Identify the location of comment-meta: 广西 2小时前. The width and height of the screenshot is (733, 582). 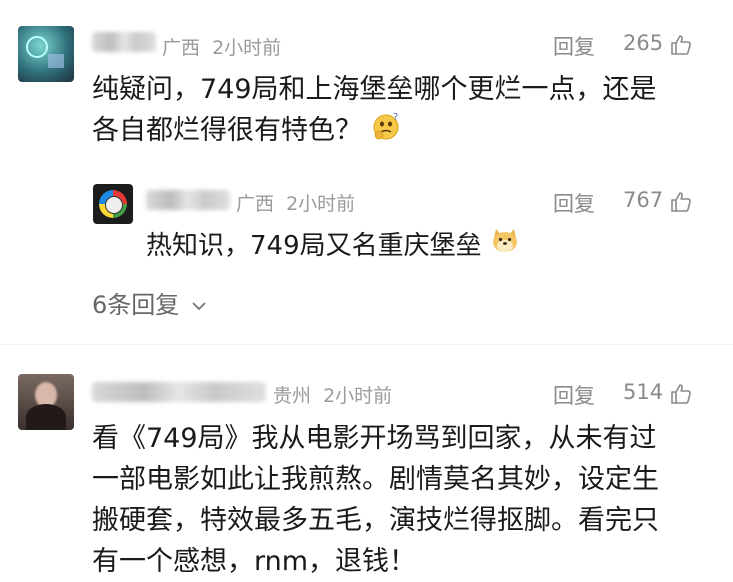
(221, 46).